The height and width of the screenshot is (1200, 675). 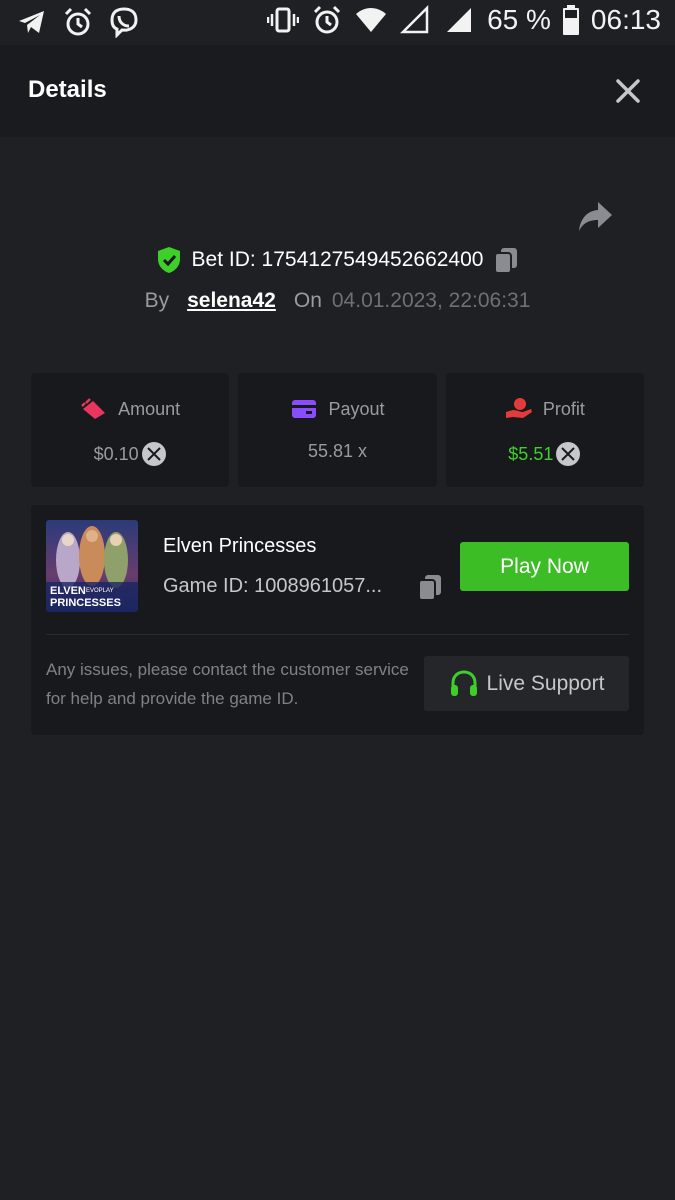 I want to click on play-now-button: Play Now, so click(x=544, y=566).